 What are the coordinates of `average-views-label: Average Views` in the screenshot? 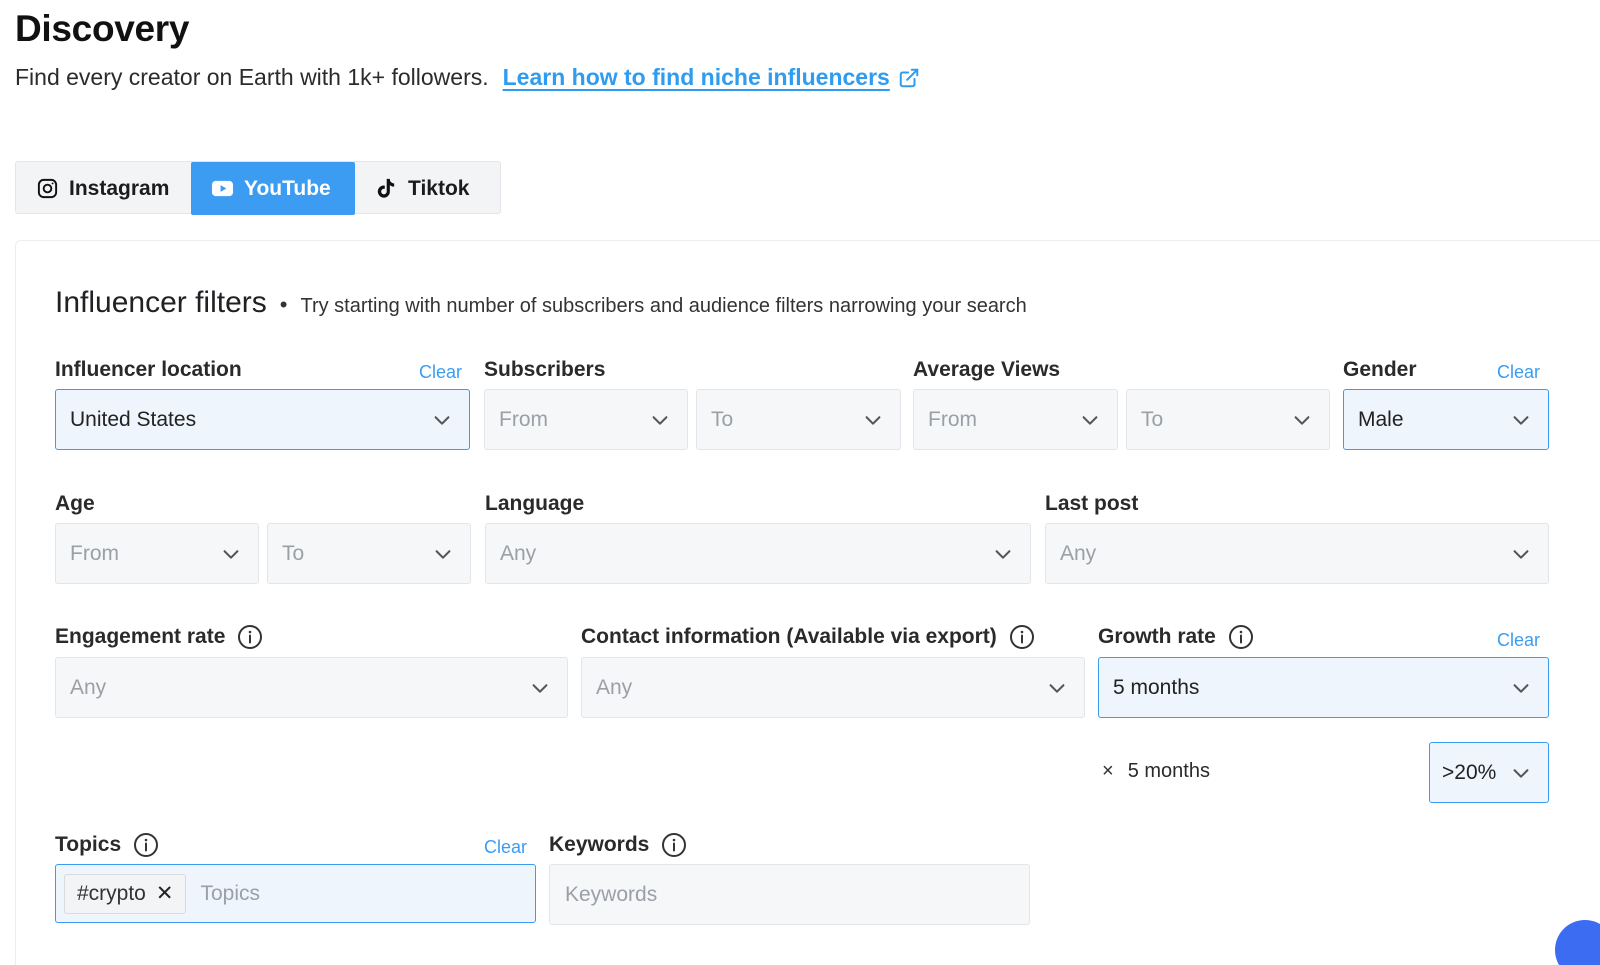 It's located at (986, 370).